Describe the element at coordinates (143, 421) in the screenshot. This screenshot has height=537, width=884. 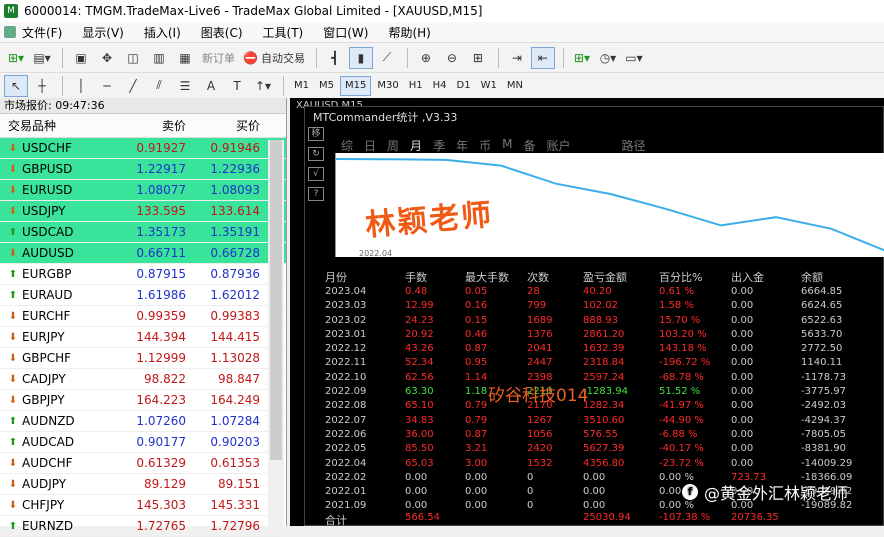
I see `market-row: ⬆ AUDNZD 1.07260 1.07284` at that location.